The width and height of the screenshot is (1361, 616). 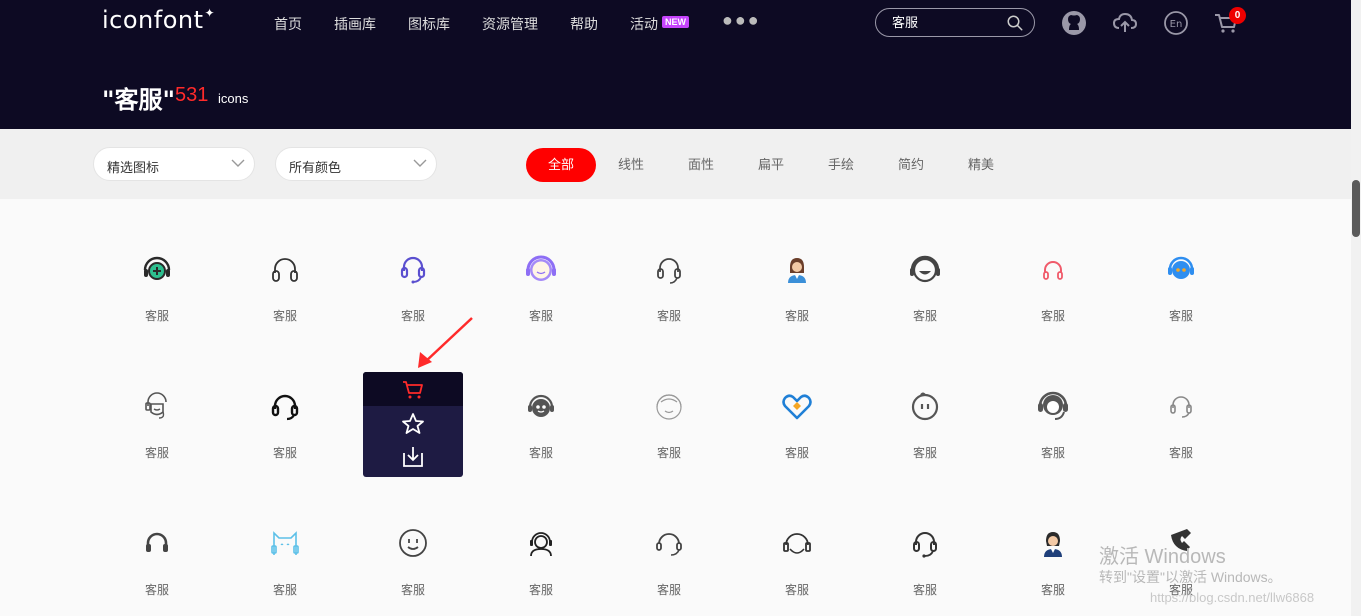 I want to click on tab-simple: 简约, so click(x=911, y=165).